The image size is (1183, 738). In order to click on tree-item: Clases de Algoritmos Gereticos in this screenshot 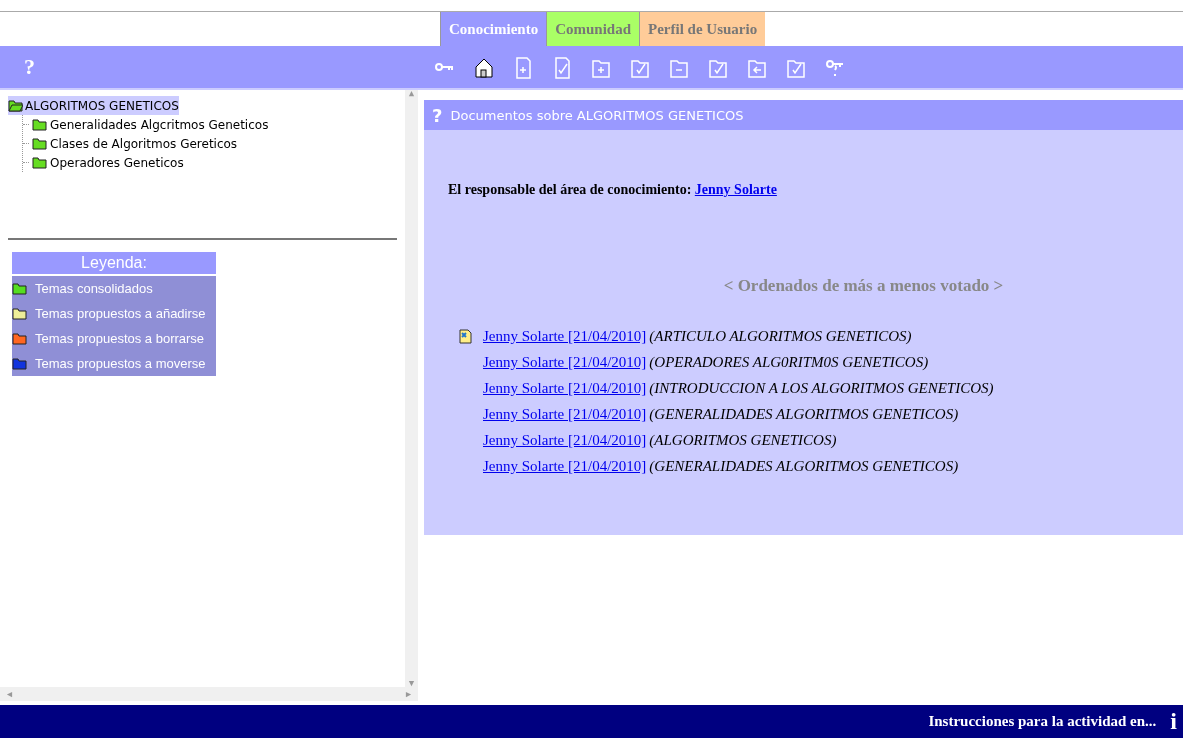, I will do `click(144, 143)`.